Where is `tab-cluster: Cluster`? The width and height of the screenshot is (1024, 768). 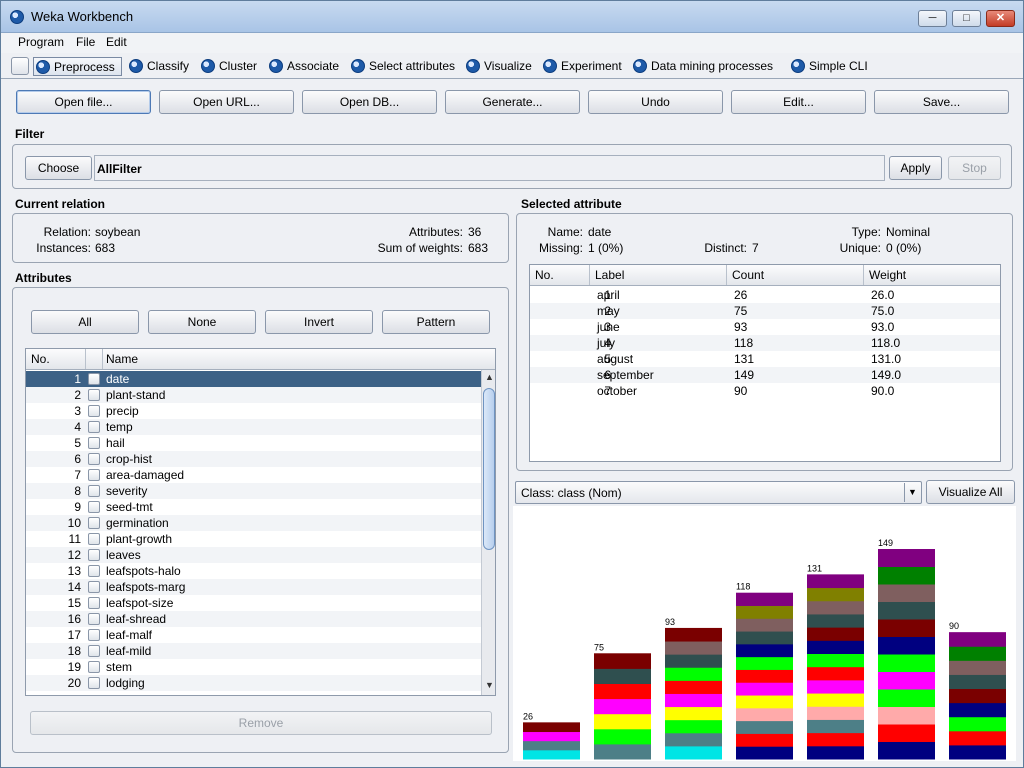
tab-cluster: Cluster is located at coordinates (228, 66).